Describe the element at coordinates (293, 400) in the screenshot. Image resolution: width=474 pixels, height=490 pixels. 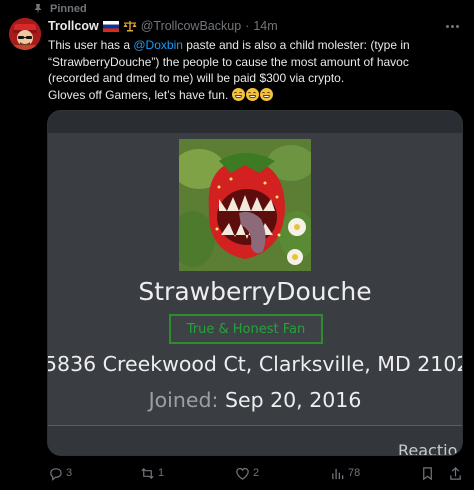
I see `joined-value: Sep 20, 2016` at that location.